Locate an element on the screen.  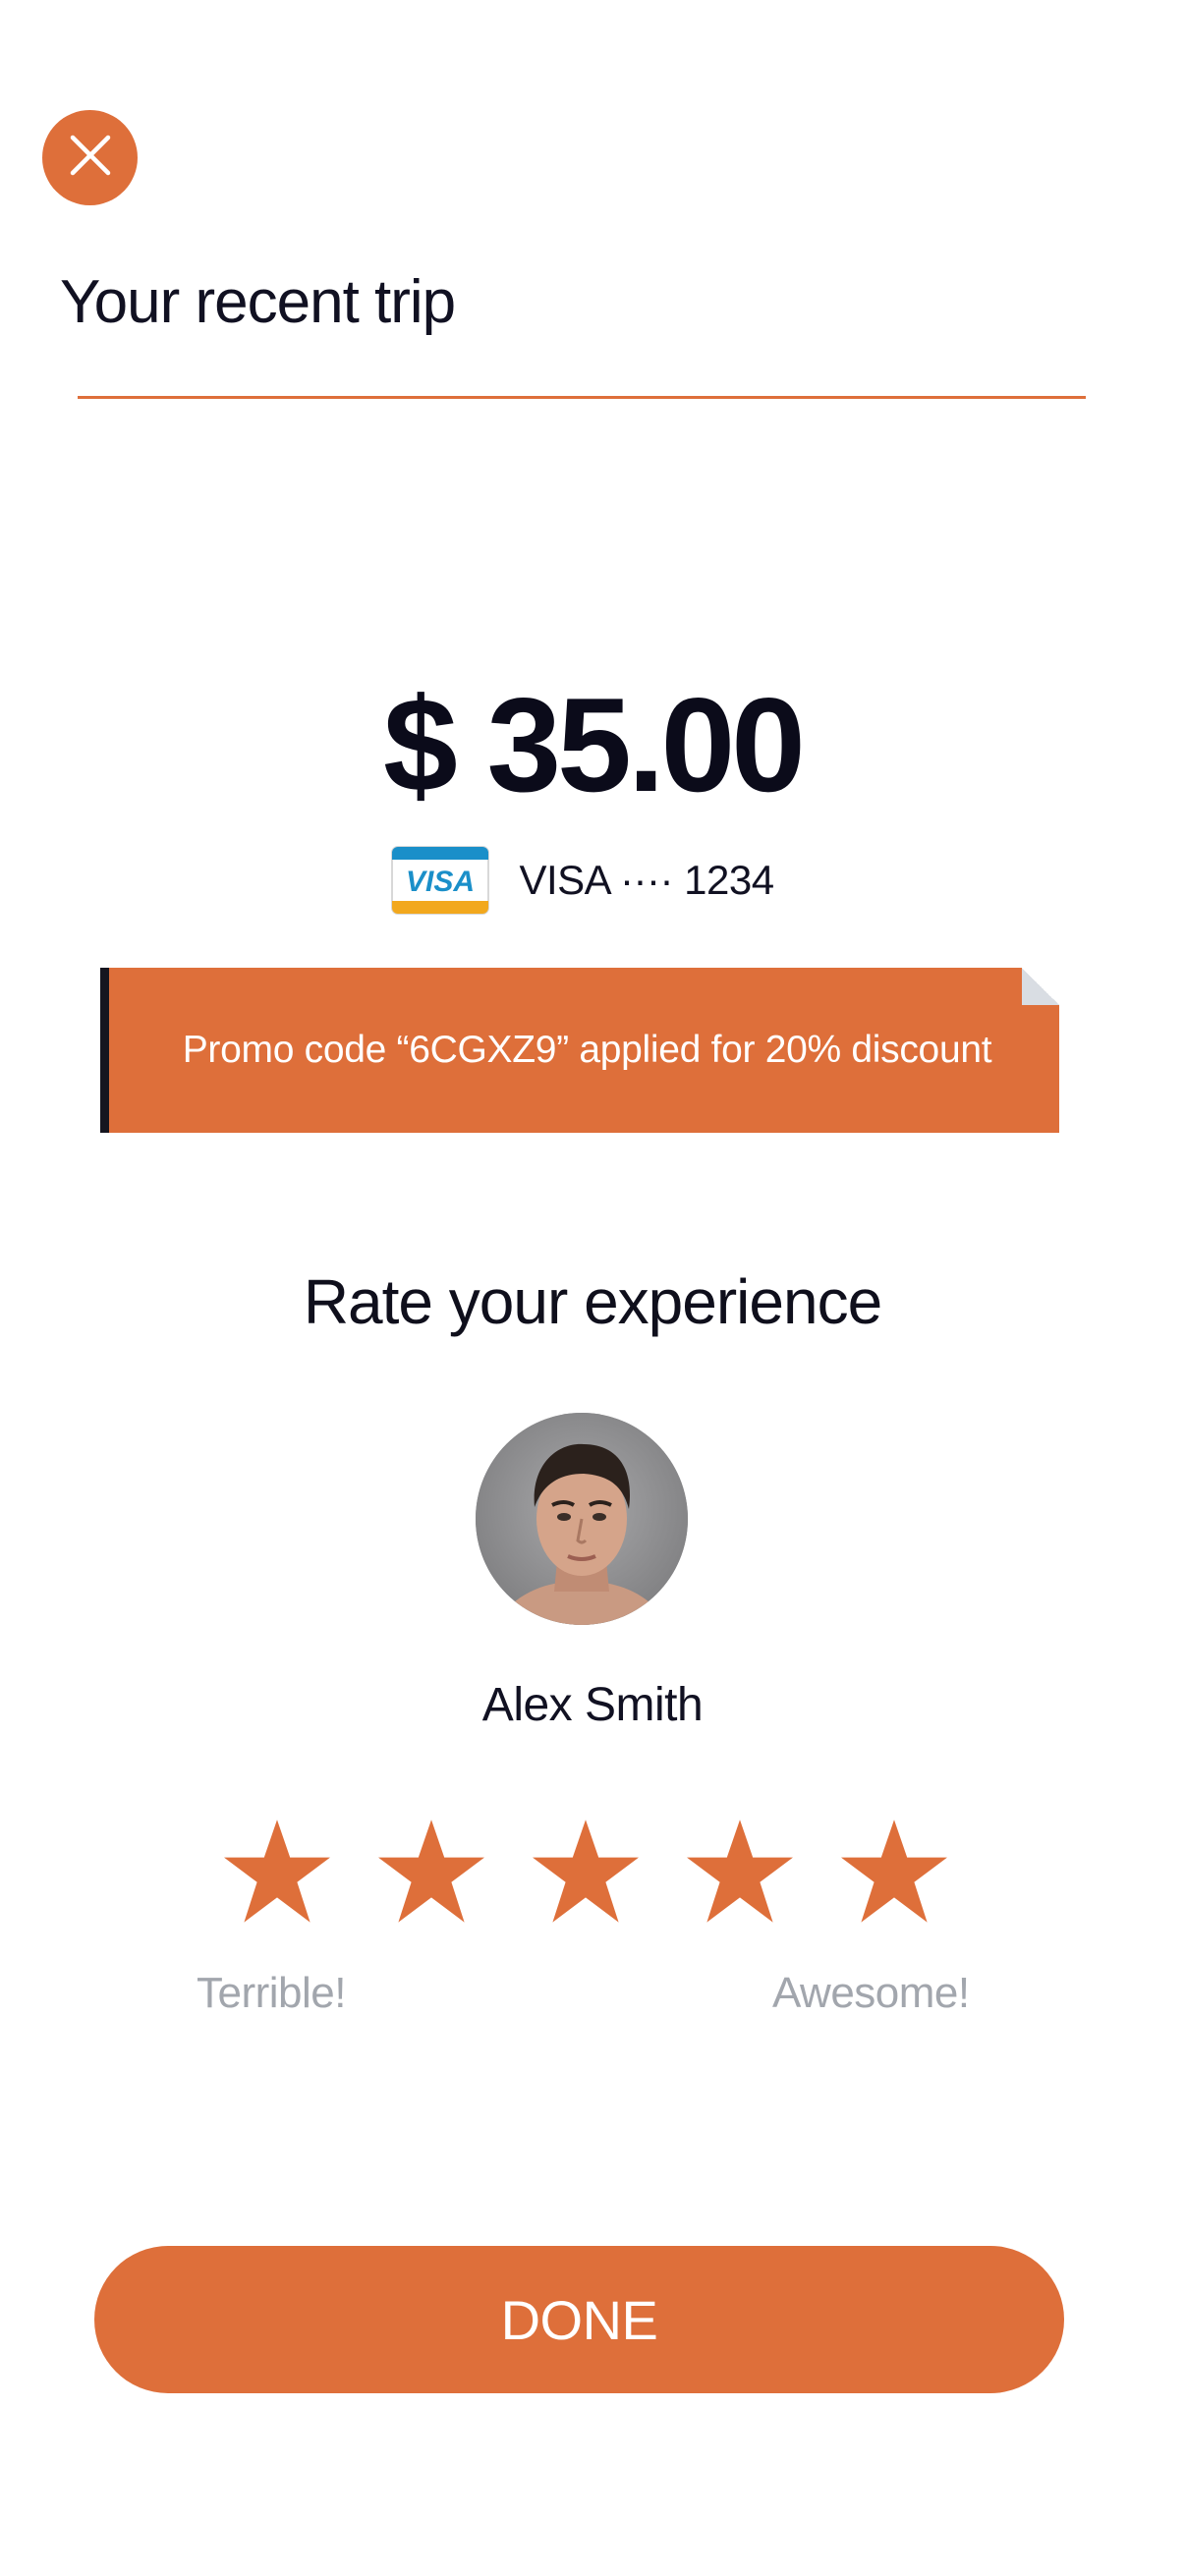
svg-text: VISA is located at coordinates (441, 882).